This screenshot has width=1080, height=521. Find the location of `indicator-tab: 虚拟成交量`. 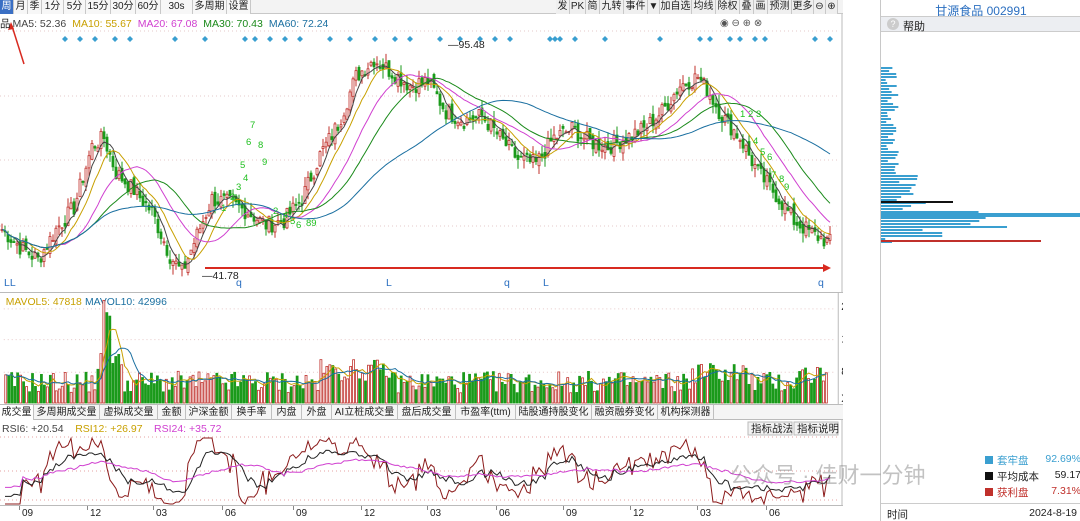

indicator-tab: 虚拟成交量 is located at coordinates (129, 412).